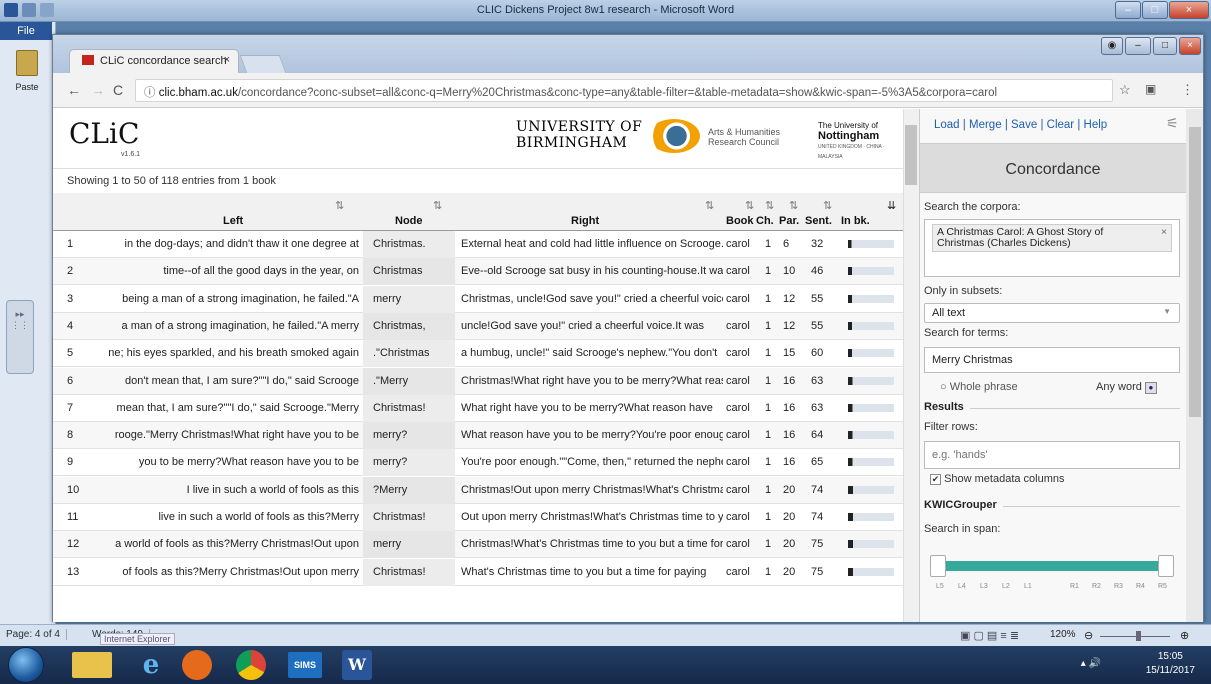 Image resolution: width=1211 pixels, height=684 pixels. Describe the element at coordinates (789, 221) in the screenshot. I see `col-par: Par.` at that location.